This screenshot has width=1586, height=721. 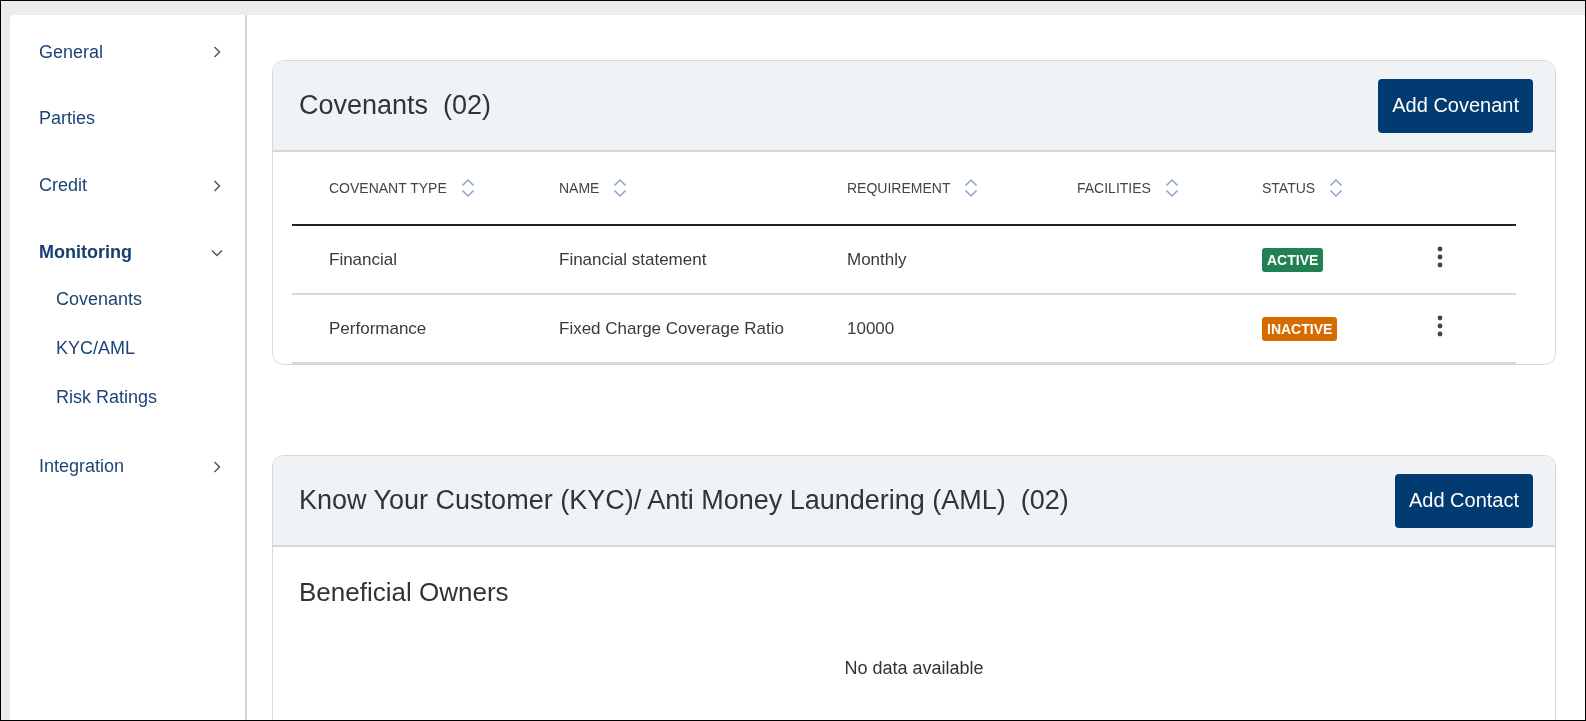 I want to click on column-header: REQUIREMENT, so click(x=899, y=188).